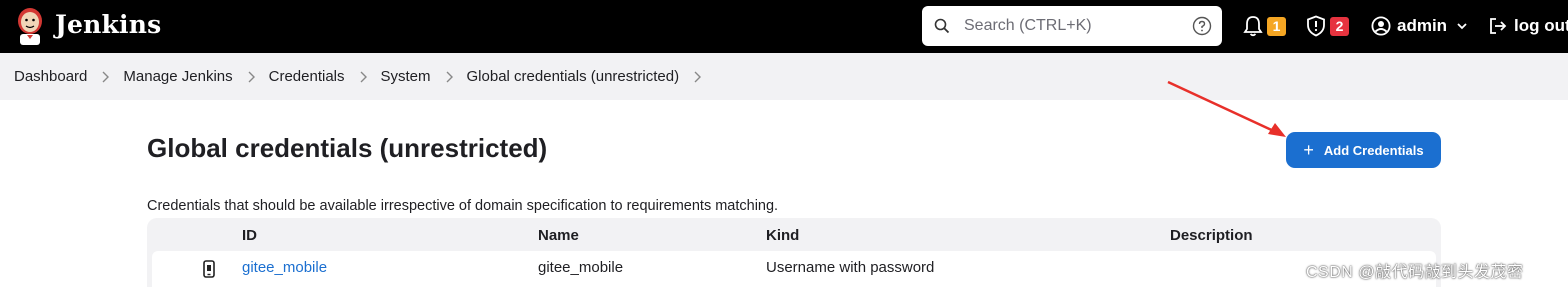 This screenshot has width=1568, height=287. Describe the element at coordinates (50, 76) in the screenshot. I see `breadcrumb-dashboard: Dashboard` at that location.